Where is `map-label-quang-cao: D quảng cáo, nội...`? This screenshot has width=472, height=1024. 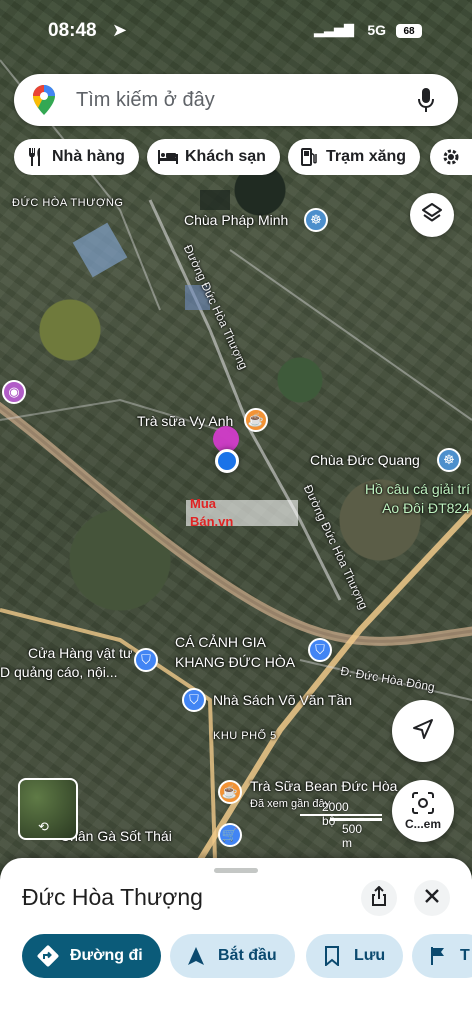 map-label-quang-cao: D quảng cáo, nội... is located at coordinates (59, 672).